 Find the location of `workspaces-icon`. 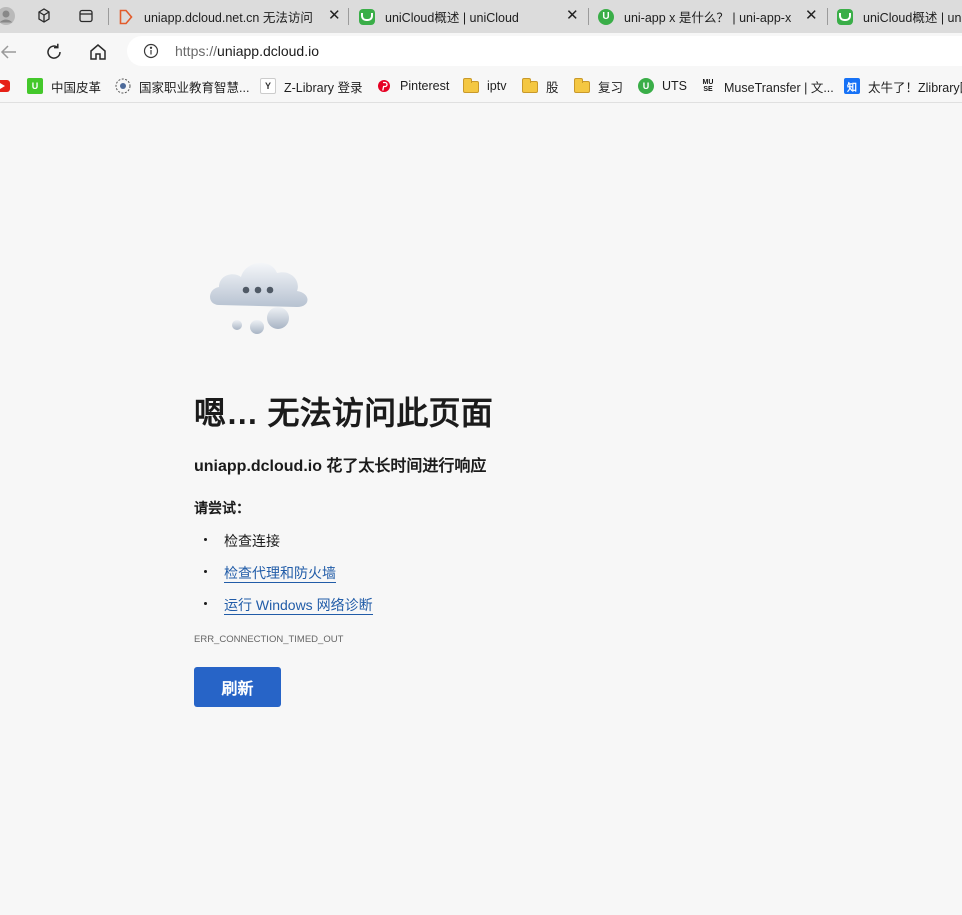

workspaces-icon is located at coordinates (44, 16).